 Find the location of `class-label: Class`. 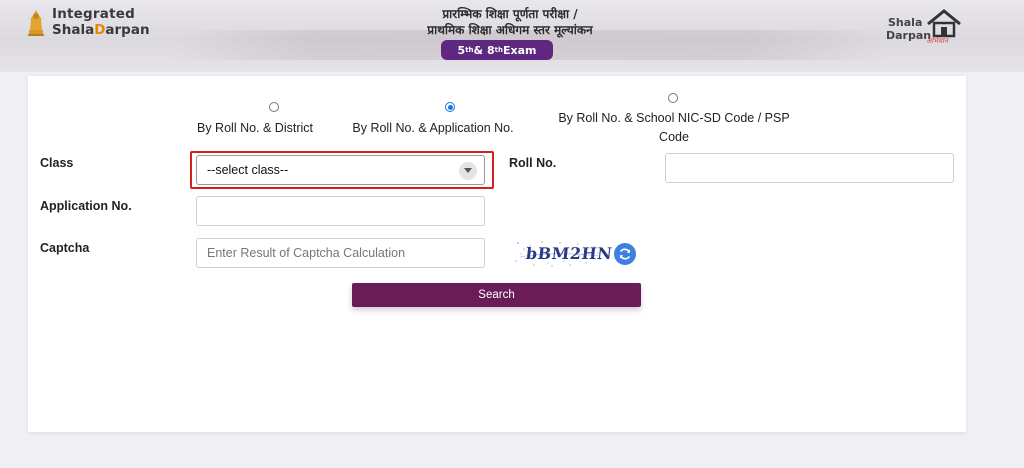

class-label: Class is located at coordinates (57, 163).